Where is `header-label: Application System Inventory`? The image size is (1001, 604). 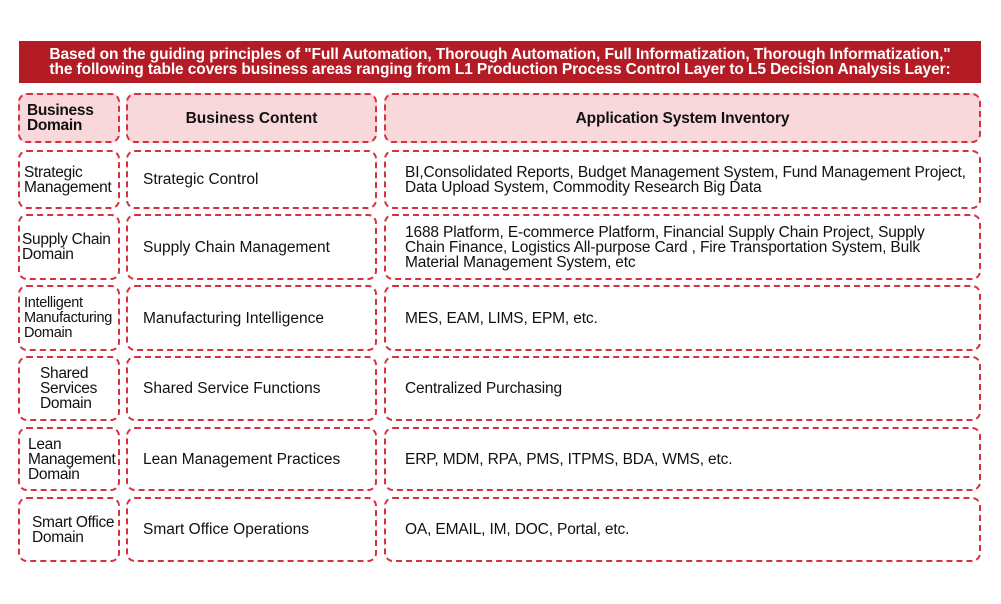 header-label: Application System Inventory is located at coordinates (682, 118).